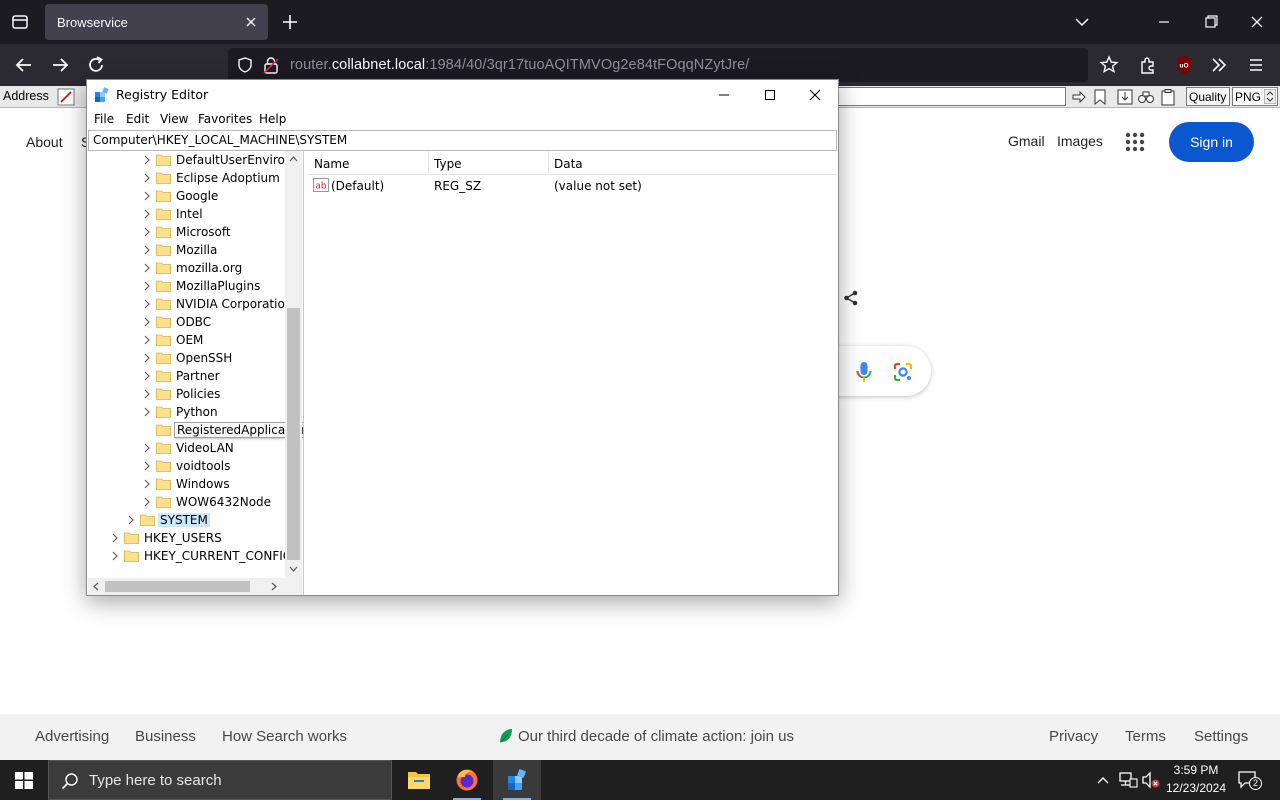 Image resolution: width=1280 pixels, height=800 pixels. Describe the element at coordinates (24, 65) in the screenshot. I see `back-arrow-icon` at that location.